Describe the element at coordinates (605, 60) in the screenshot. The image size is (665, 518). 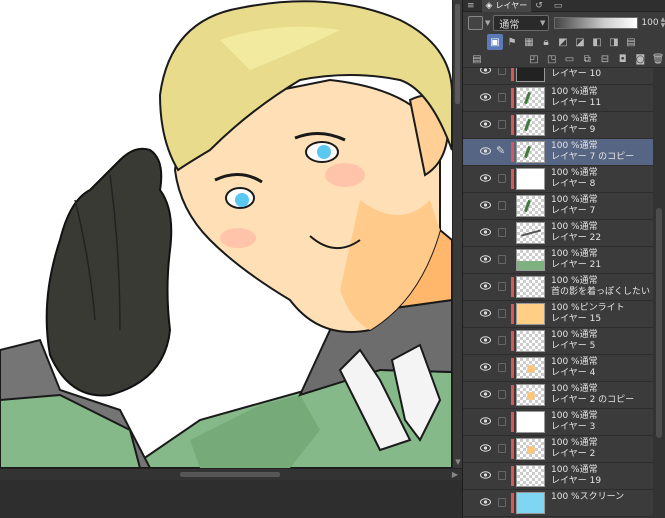
I see `merge-icon: ⊟` at that location.